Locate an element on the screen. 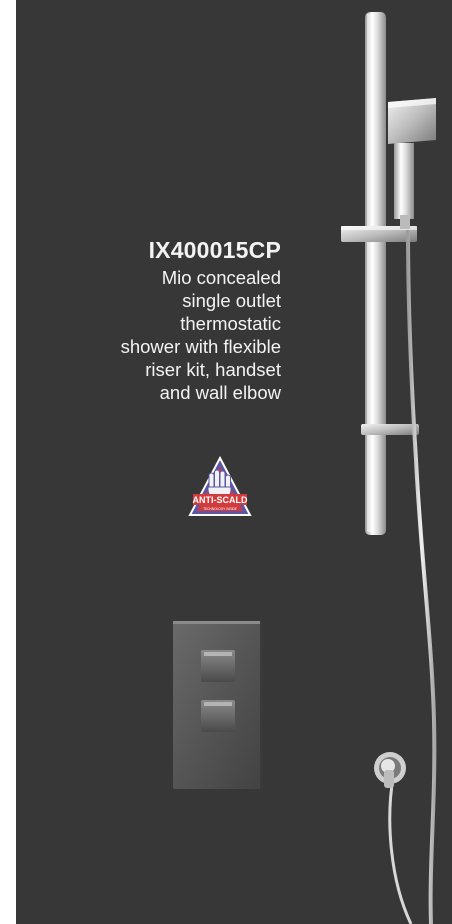  square-handset is located at coordinates (412, 163).